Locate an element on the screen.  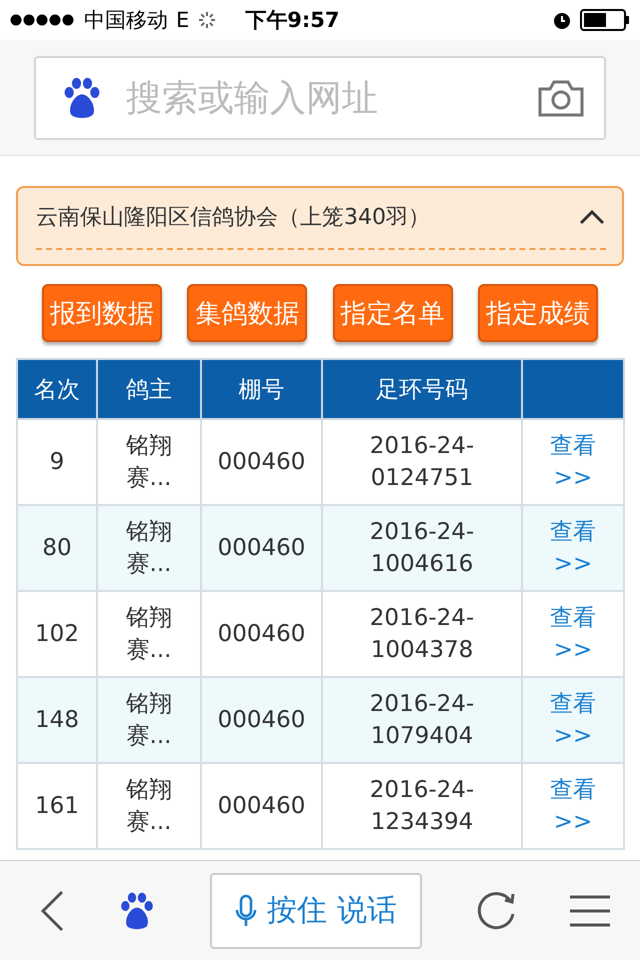
column-header: 名次 is located at coordinates (57, 389).